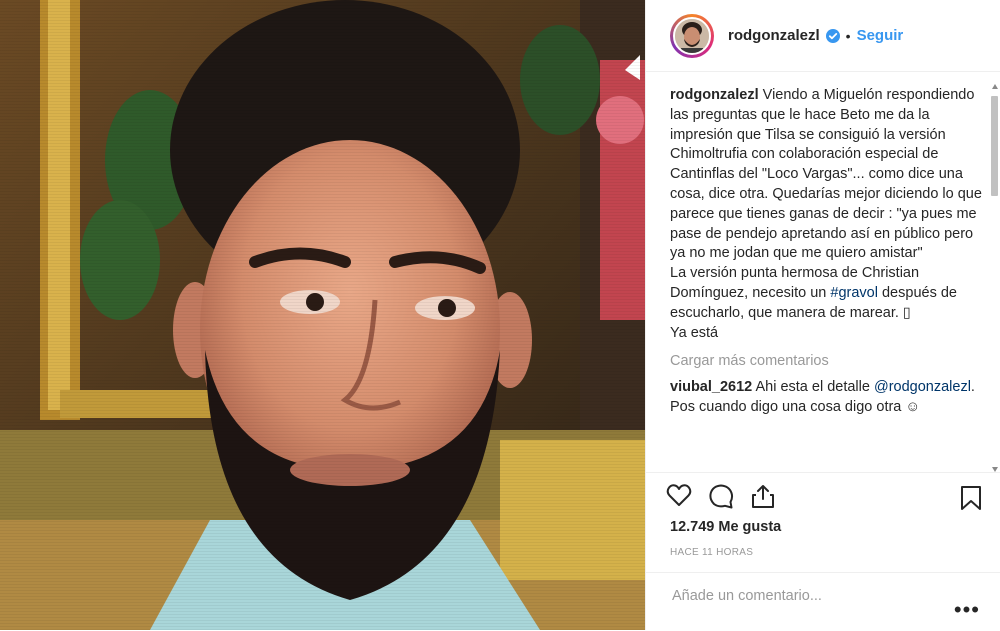 Image resolution: width=1000 pixels, height=631 pixels. What do you see at coordinates (880, 35) in the screenshot?
I see `follow-button: Seguir` at bounding box center [880, 35].